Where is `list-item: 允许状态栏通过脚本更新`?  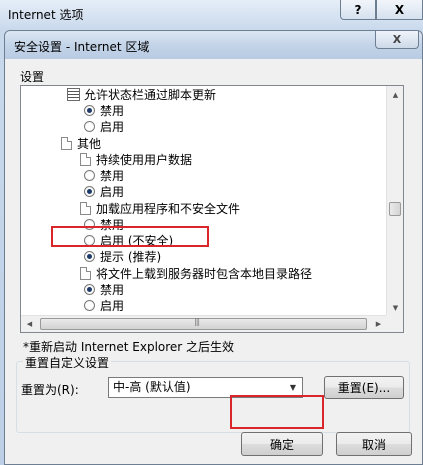 list-item: 允许状态栏通过脚本更新 is located at coordinates (142, 95).